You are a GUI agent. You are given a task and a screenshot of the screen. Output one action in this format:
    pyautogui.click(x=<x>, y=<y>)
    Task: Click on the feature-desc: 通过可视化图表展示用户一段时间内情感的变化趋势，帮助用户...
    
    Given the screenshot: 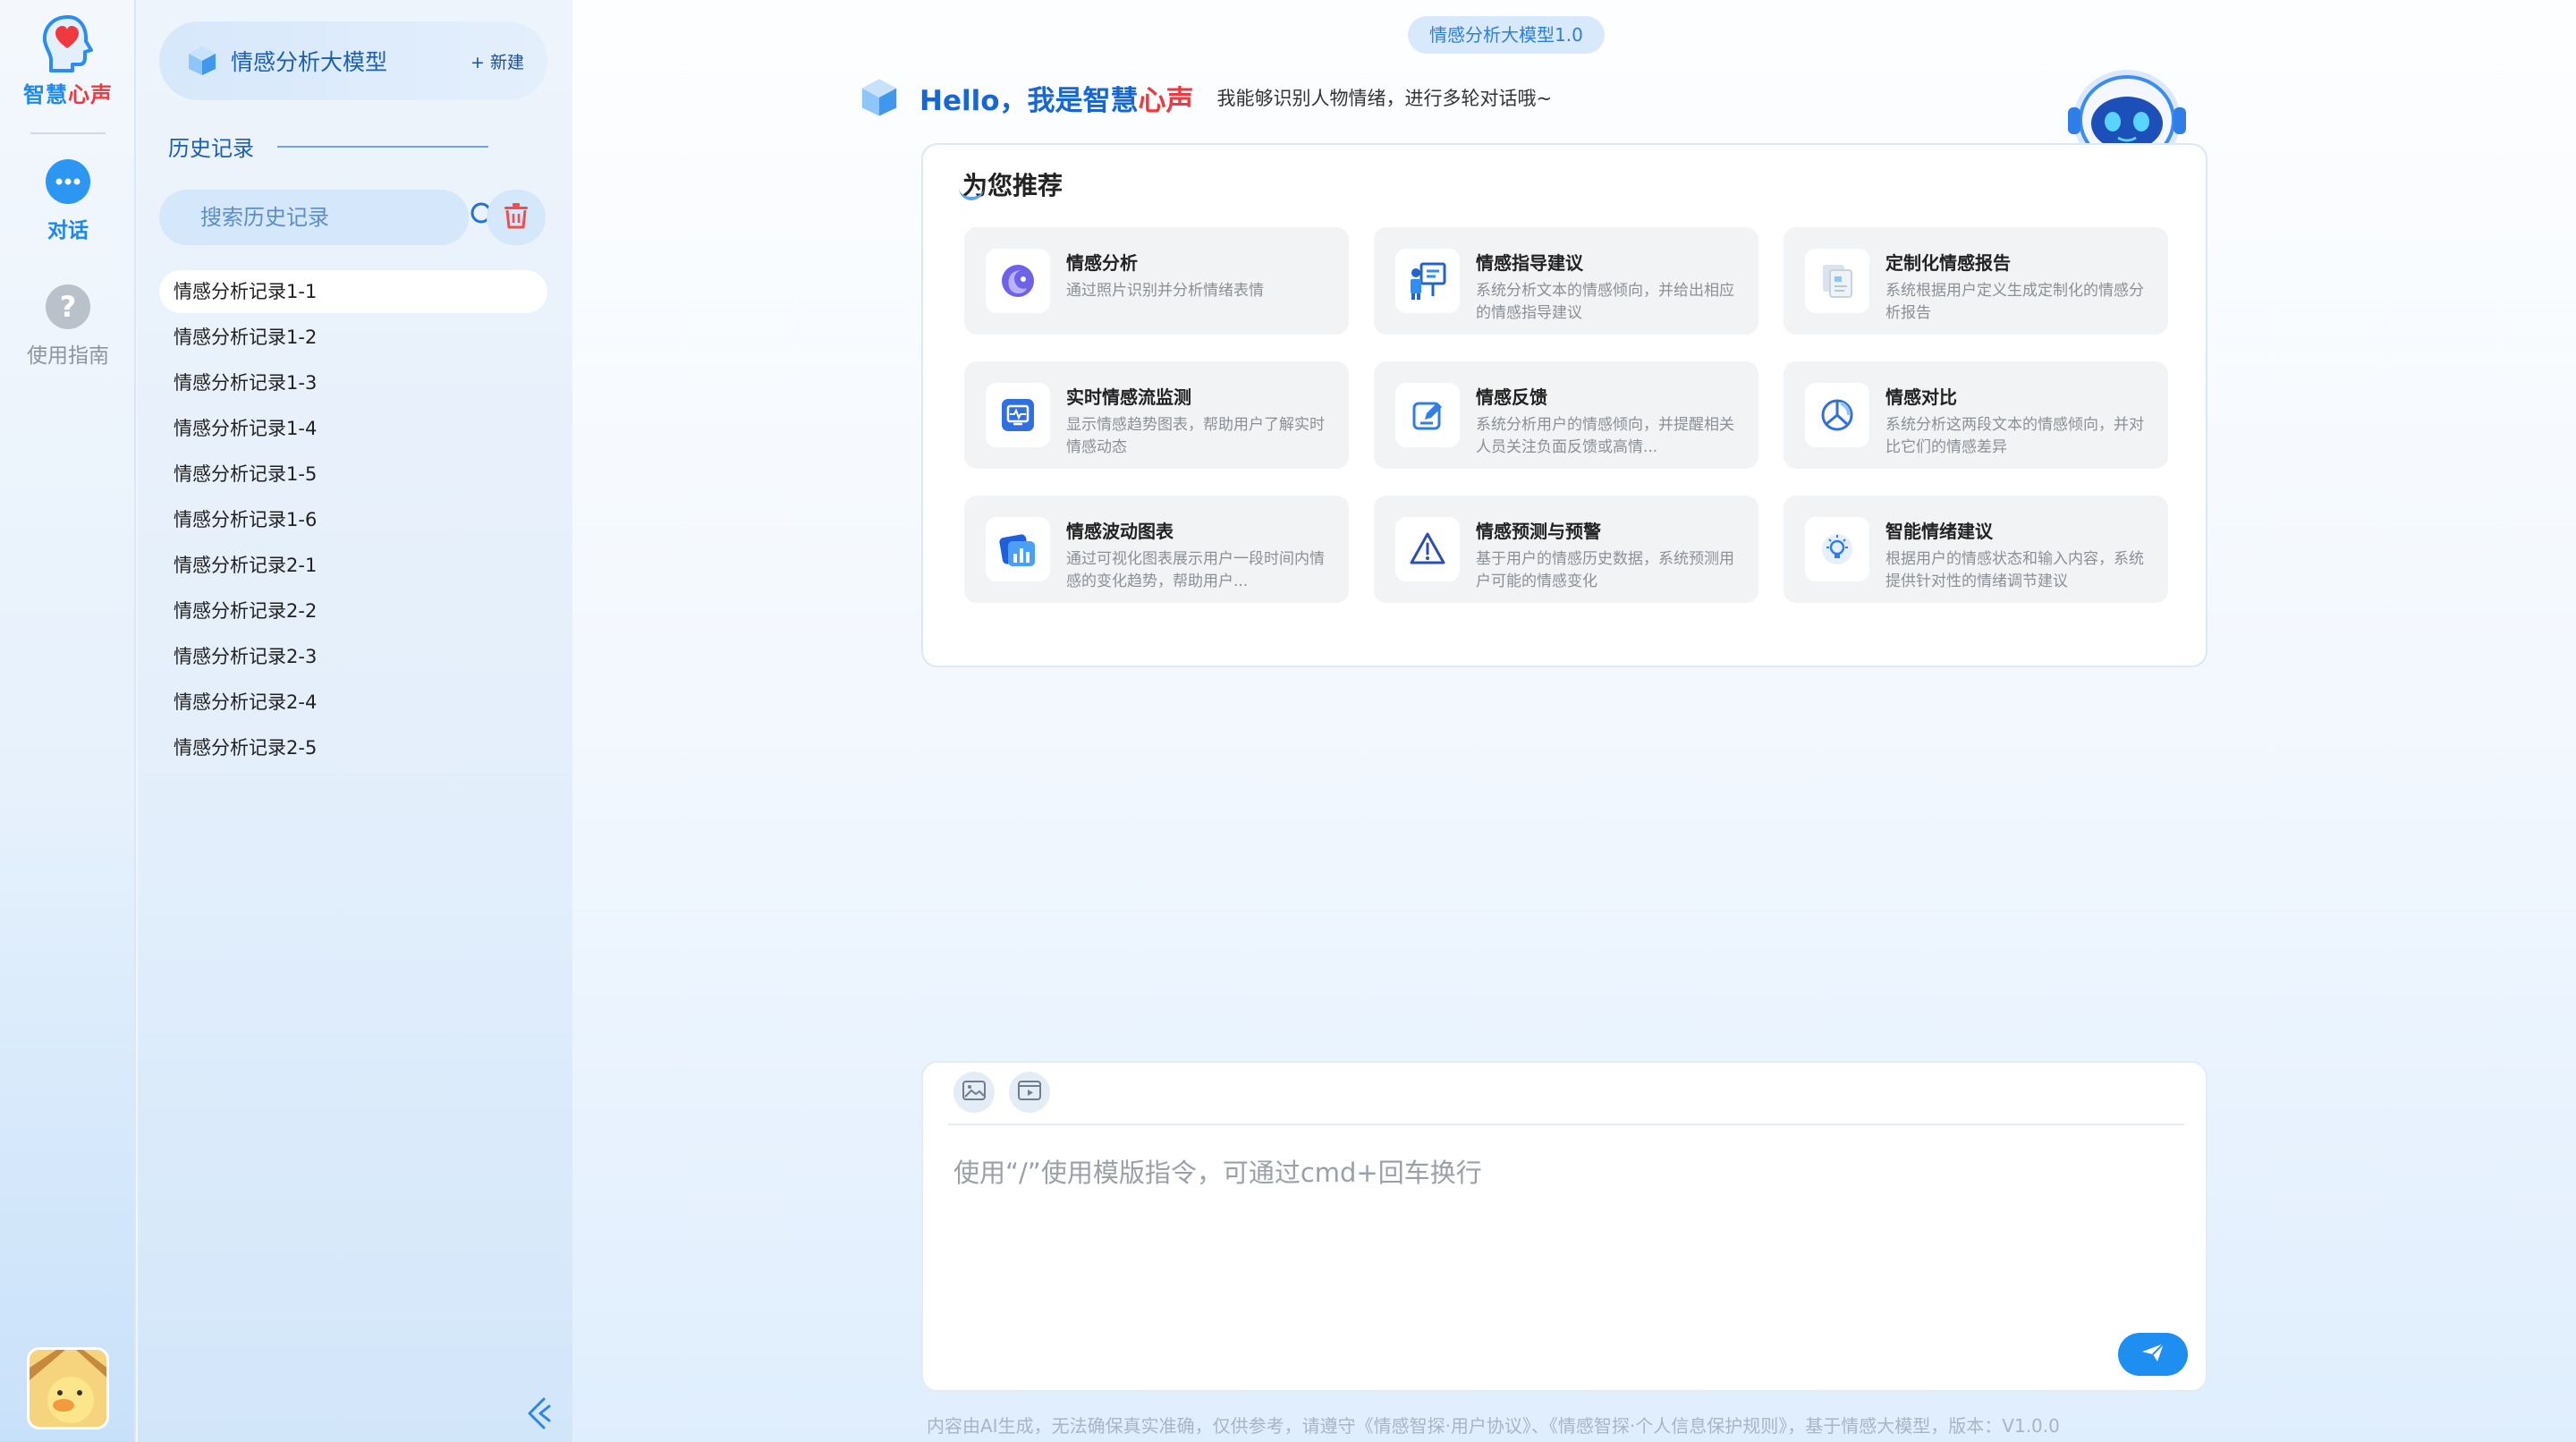 What is the action you would take?
    pyautogui.click(x=1195, y=570)
    